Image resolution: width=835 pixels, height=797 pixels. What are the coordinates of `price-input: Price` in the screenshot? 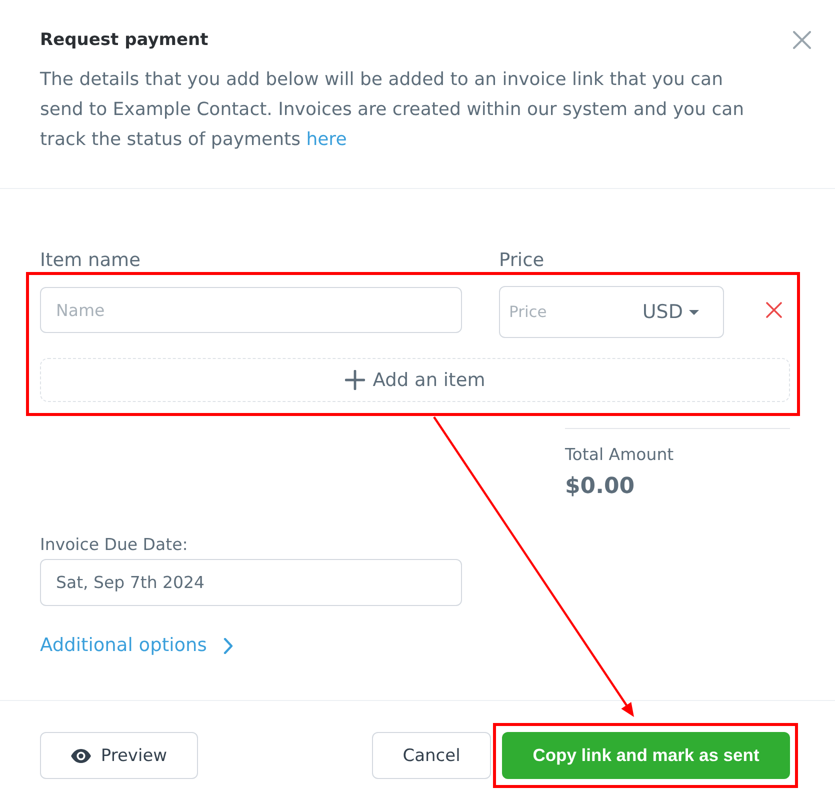 It's located at (571, 312).